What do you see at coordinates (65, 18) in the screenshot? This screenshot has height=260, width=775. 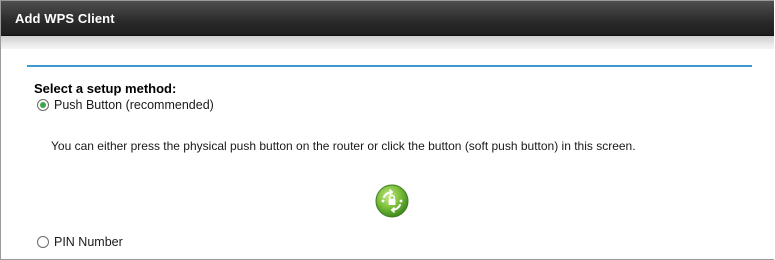 I see `dialog-title: Add WPS Client` at bounding box center [65, 18].